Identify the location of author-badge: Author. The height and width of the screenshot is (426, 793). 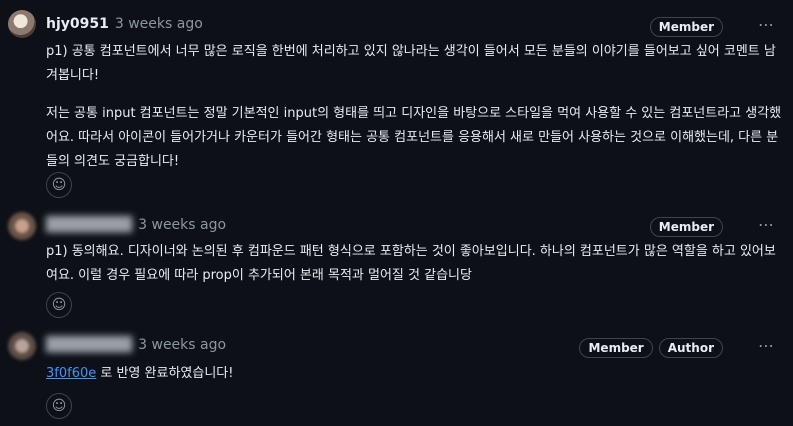
(690, 348).